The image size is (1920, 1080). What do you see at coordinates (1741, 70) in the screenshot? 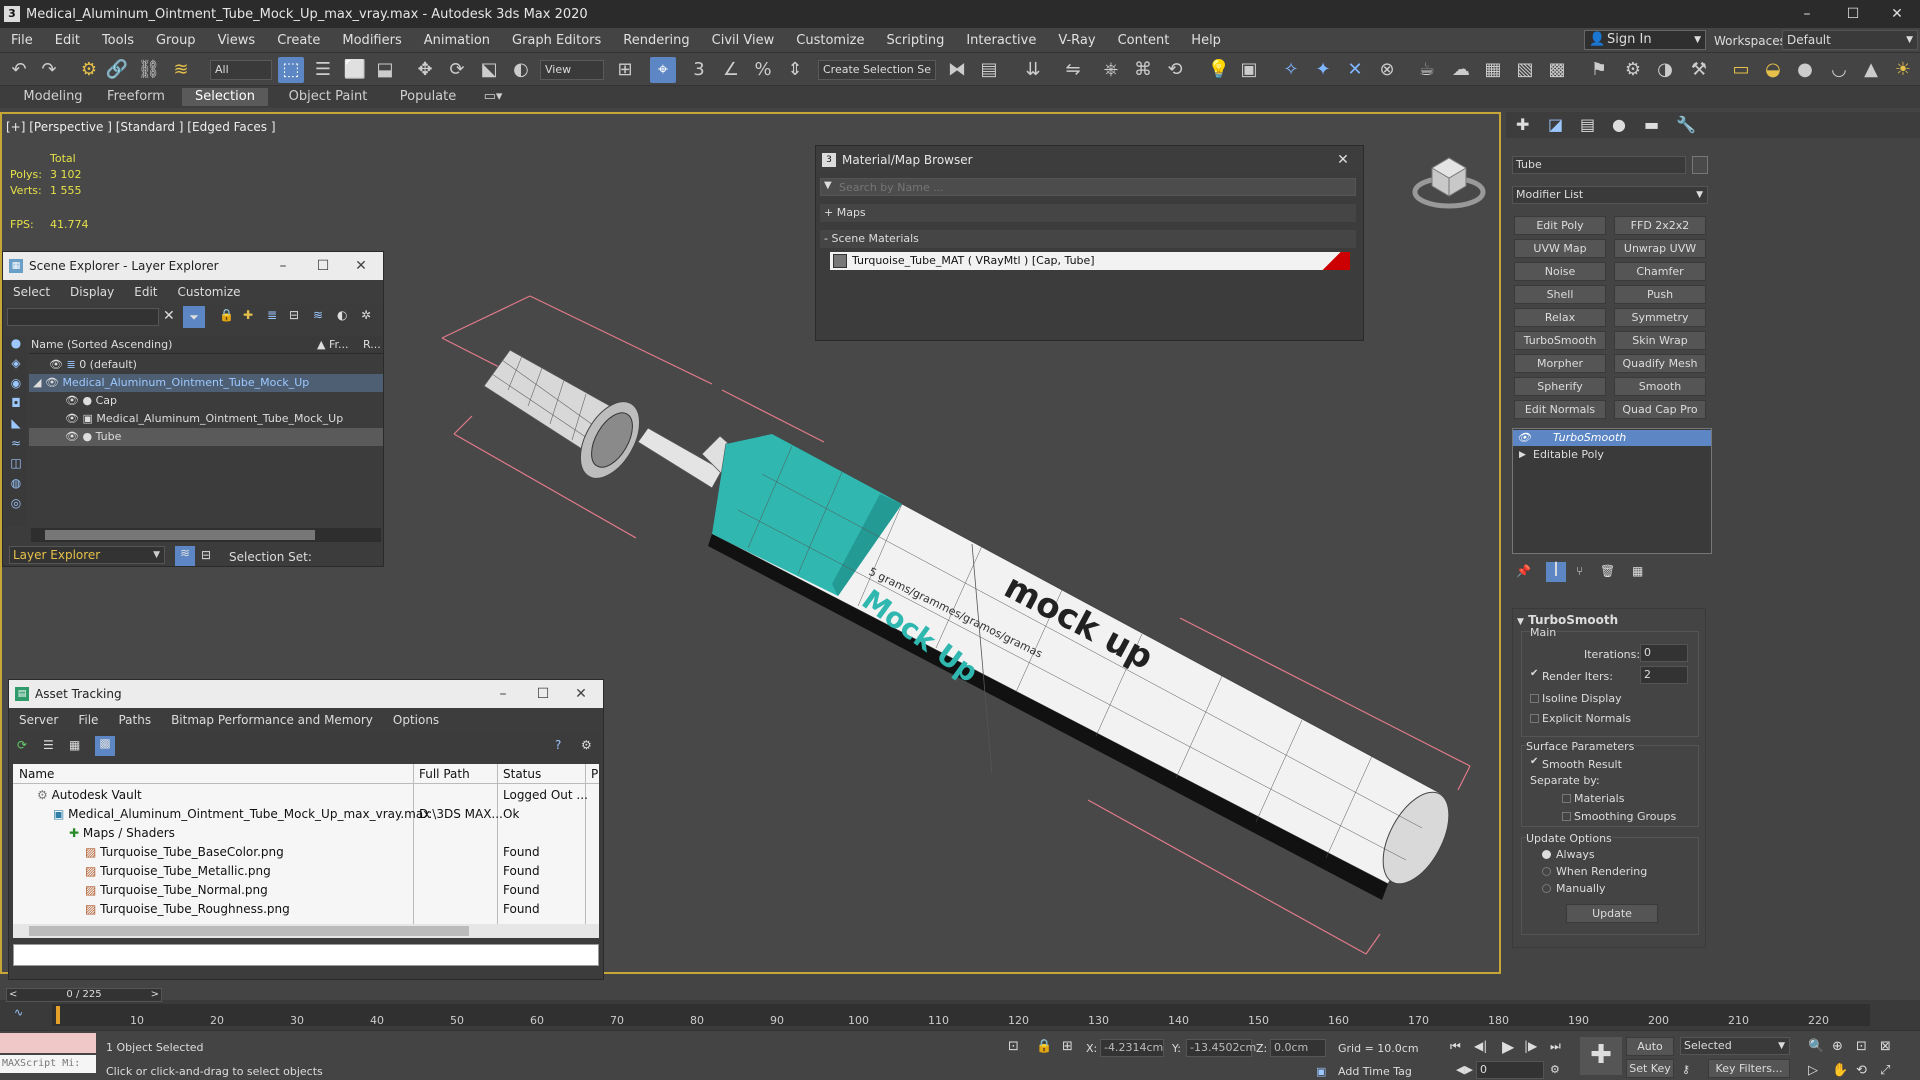
I see `plane-icon: ▭` at bounding box center [1741, 70].